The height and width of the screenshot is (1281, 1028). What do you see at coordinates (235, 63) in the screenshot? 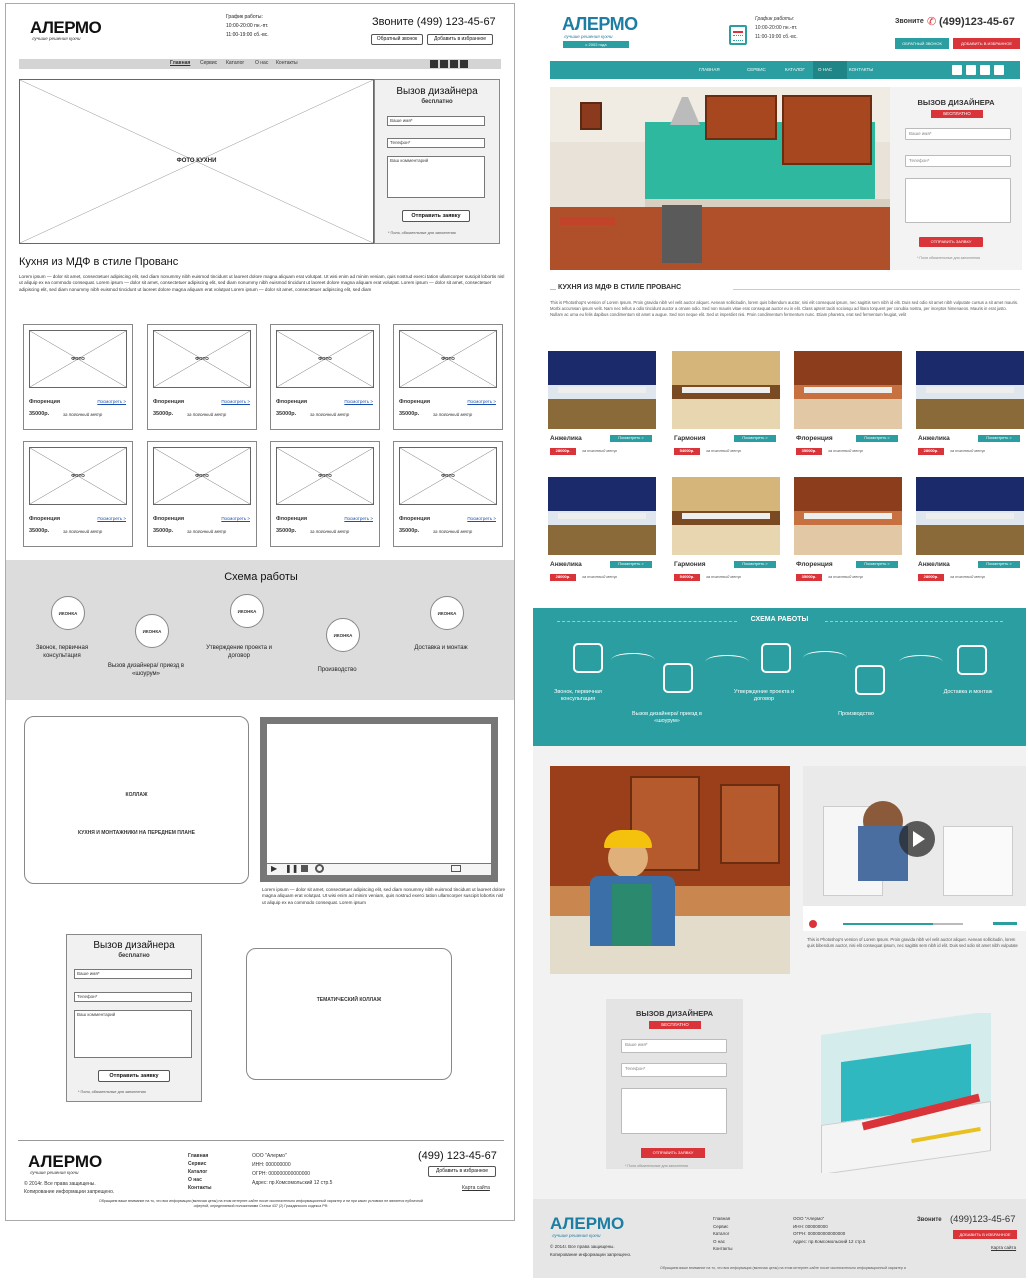
I see `wf-nav-catalog: Каталог` at bounding box center [235, 63].